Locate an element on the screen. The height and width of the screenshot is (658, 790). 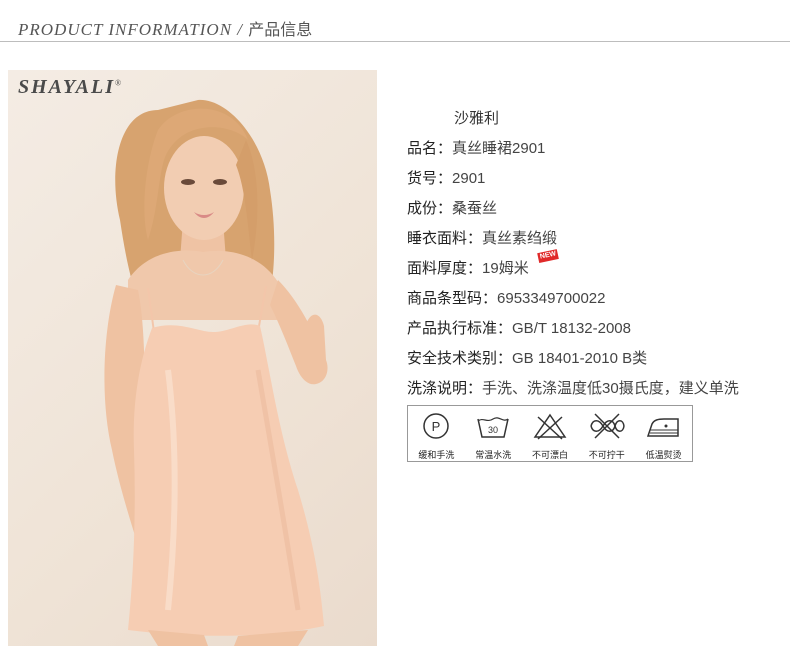
spec-value: 6953349700022 is located at coordinates (551, 298).